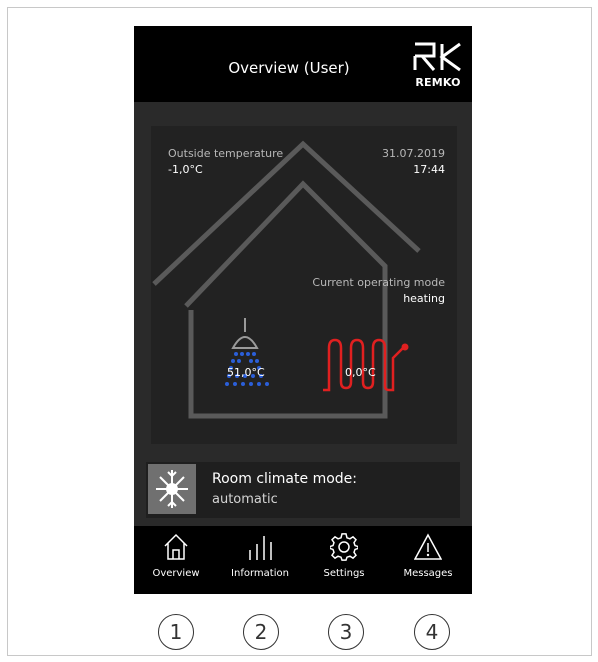 The width and height of the screenshot is (598, 662). I want to click on room-climate-value: automatic, so click(245, 499).